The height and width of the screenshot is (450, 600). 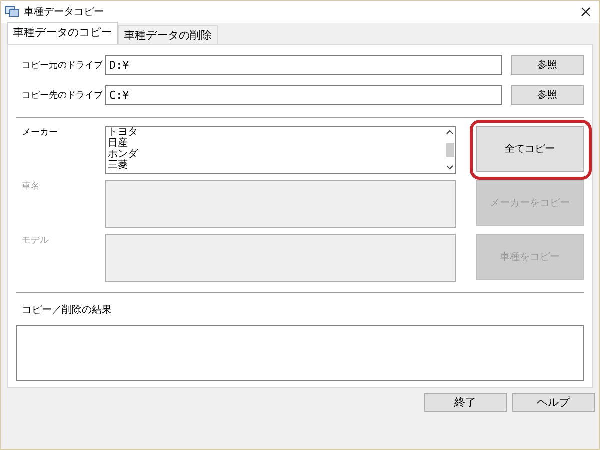 What do you see at coordinates (64, 12) in the screenshot?
I see `window-title: 車種データコピー` at bounding box center [64, 12].